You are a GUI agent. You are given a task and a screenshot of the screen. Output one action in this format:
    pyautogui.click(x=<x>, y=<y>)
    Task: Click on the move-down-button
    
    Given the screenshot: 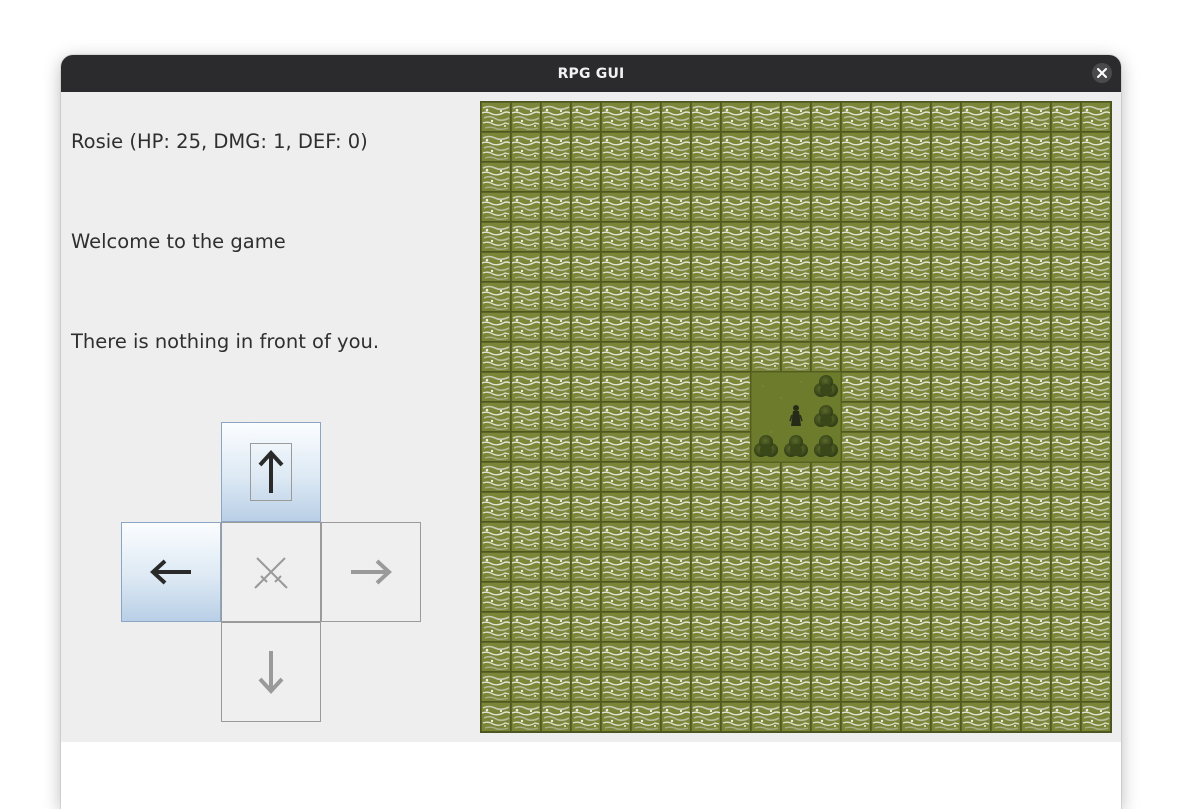 What is the action you would take?
    pyautogui.click(x=271, y=672)
    